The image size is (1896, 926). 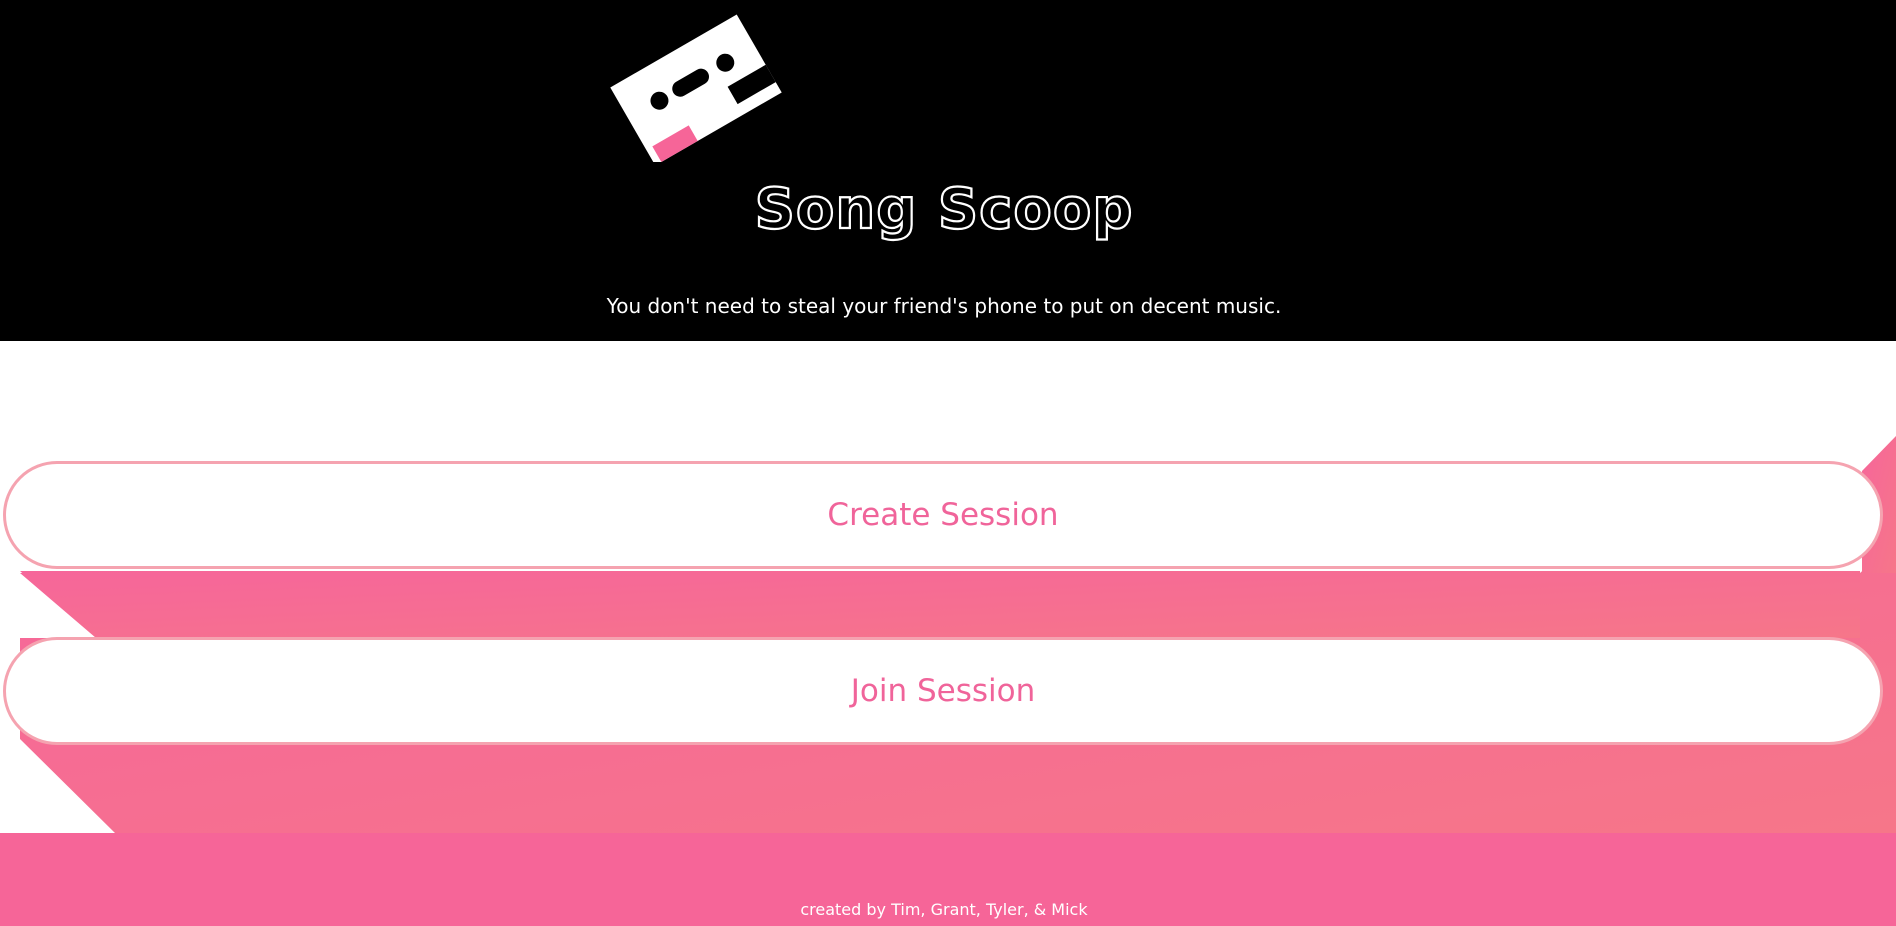 What do you see at coordinates (944, 909) in the screenshot?
I see `credits-text: created by Tim, Grant, Tyler, & Mick` at bounding box center [944, 909].